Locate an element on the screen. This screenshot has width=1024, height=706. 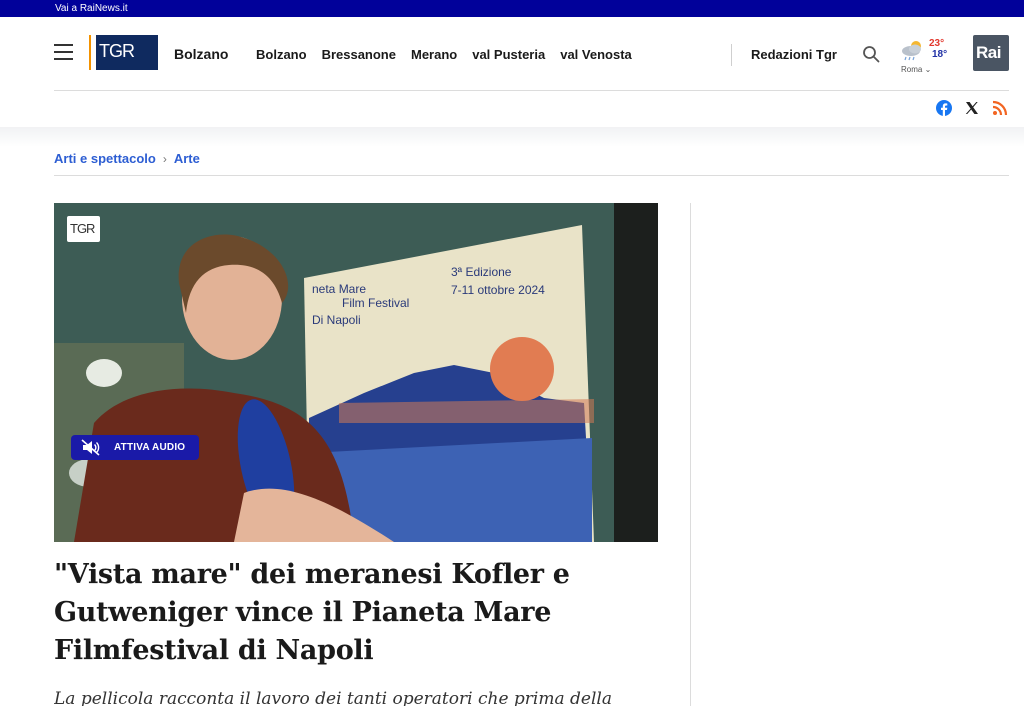
breadcrumb: Arti e spettacolo › Arte is located at coordinates (127, 158).